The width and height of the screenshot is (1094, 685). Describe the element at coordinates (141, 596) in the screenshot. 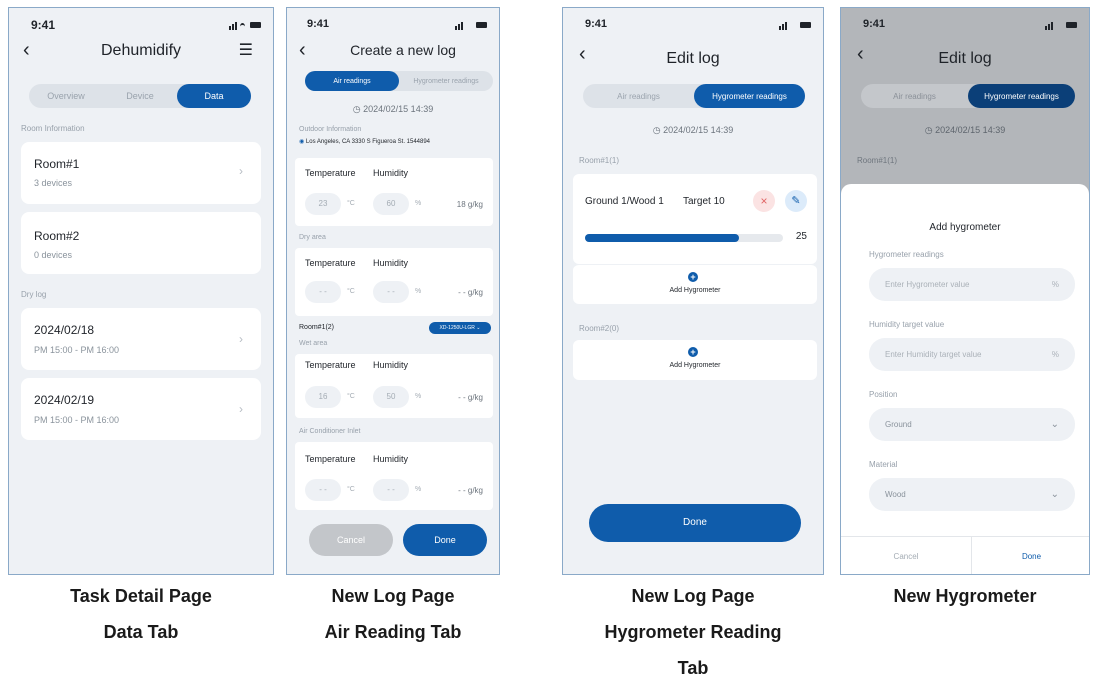

I see `caption-line: Task Detail Page` at that location.